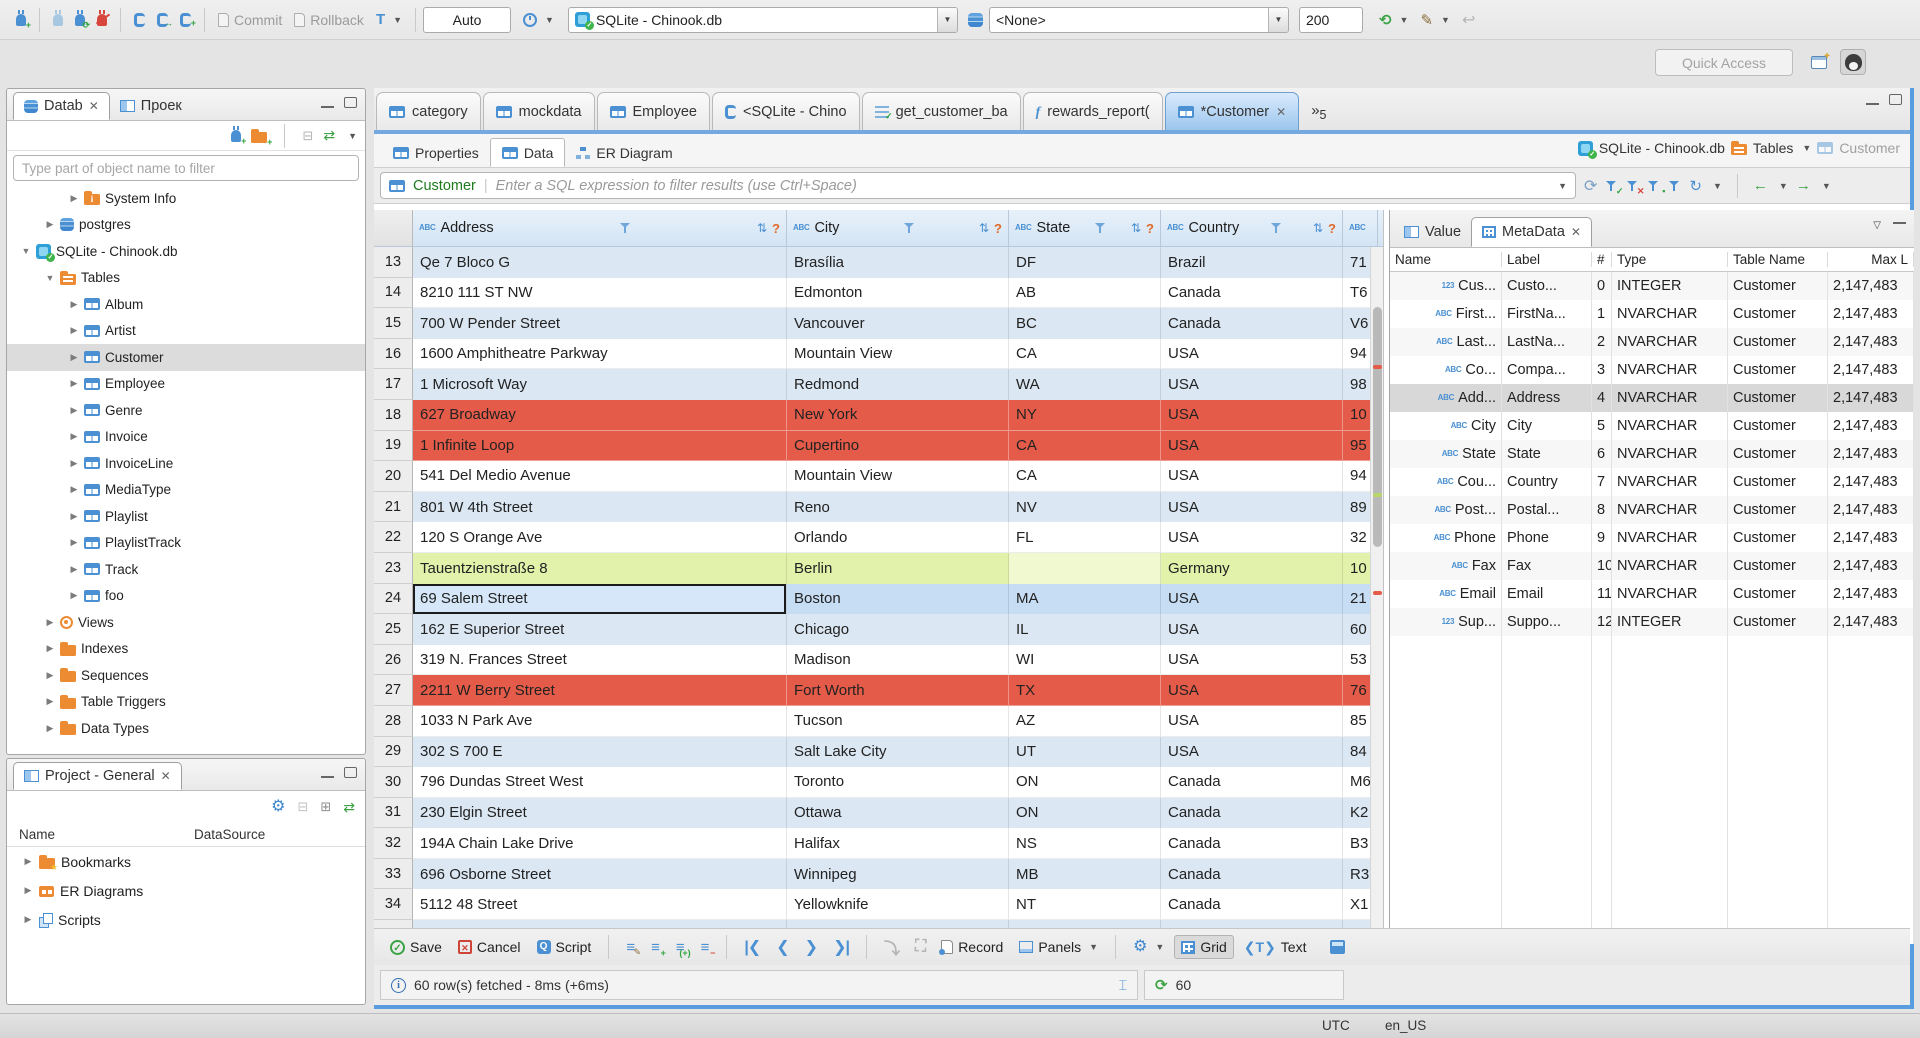 Image resolution: width=1920 pixels, height=1038 pixels. Describe the element at coordinates (538, 111) in the screenshot. I see `editor-tab-mockdata: mockdata` at that location.